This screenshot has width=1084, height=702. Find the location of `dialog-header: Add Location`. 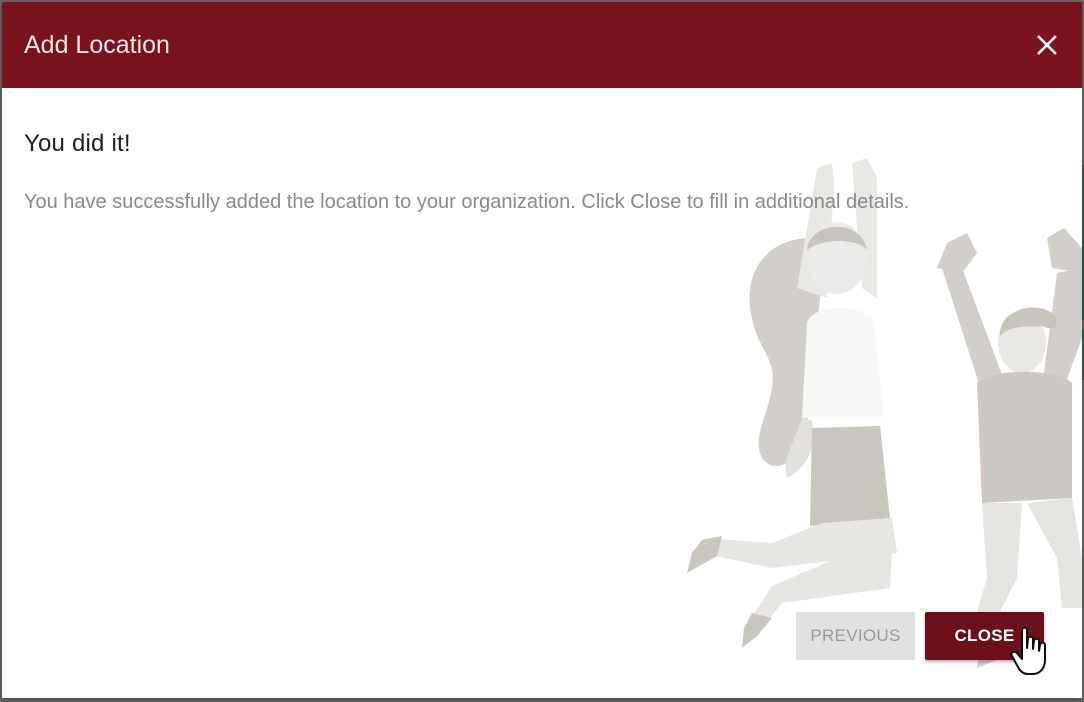

dialog-header: Add Location is located at coordinates (542, 45).